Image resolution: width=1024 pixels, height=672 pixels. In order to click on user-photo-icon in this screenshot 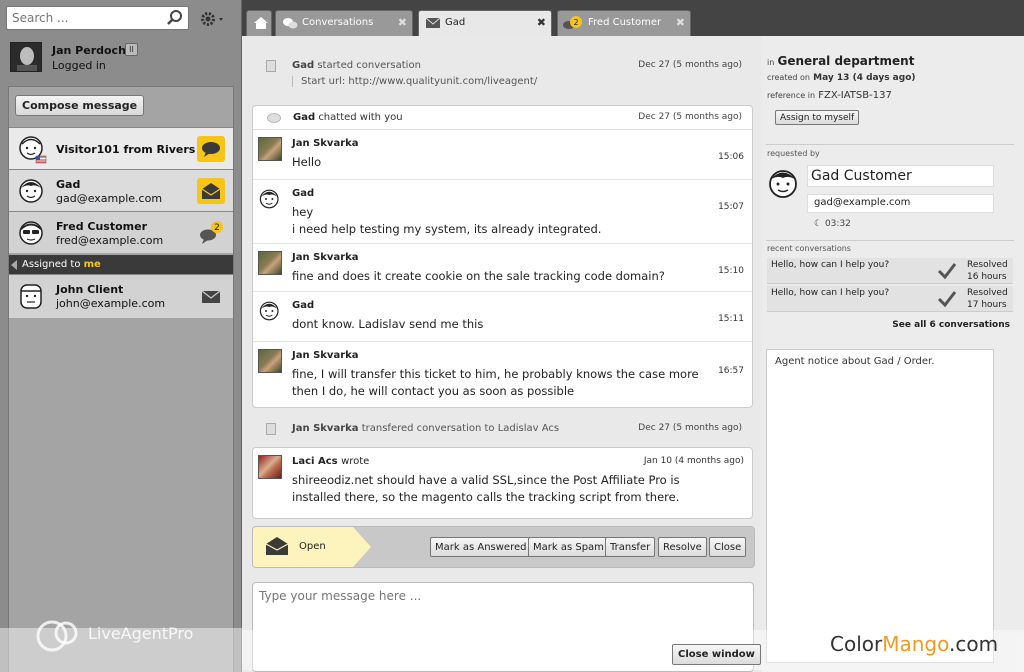, I will do `click(26, 57)`.